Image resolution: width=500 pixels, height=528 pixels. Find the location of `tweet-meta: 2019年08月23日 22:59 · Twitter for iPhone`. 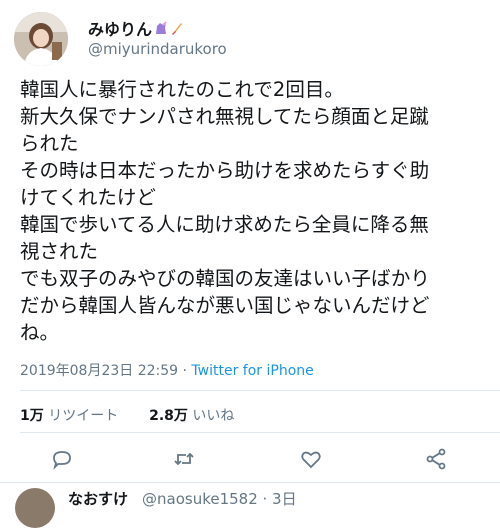

tweet-meta: 2019年08月23日 22:59 · Twitter for iPhone is located at coordinates (167, 370).